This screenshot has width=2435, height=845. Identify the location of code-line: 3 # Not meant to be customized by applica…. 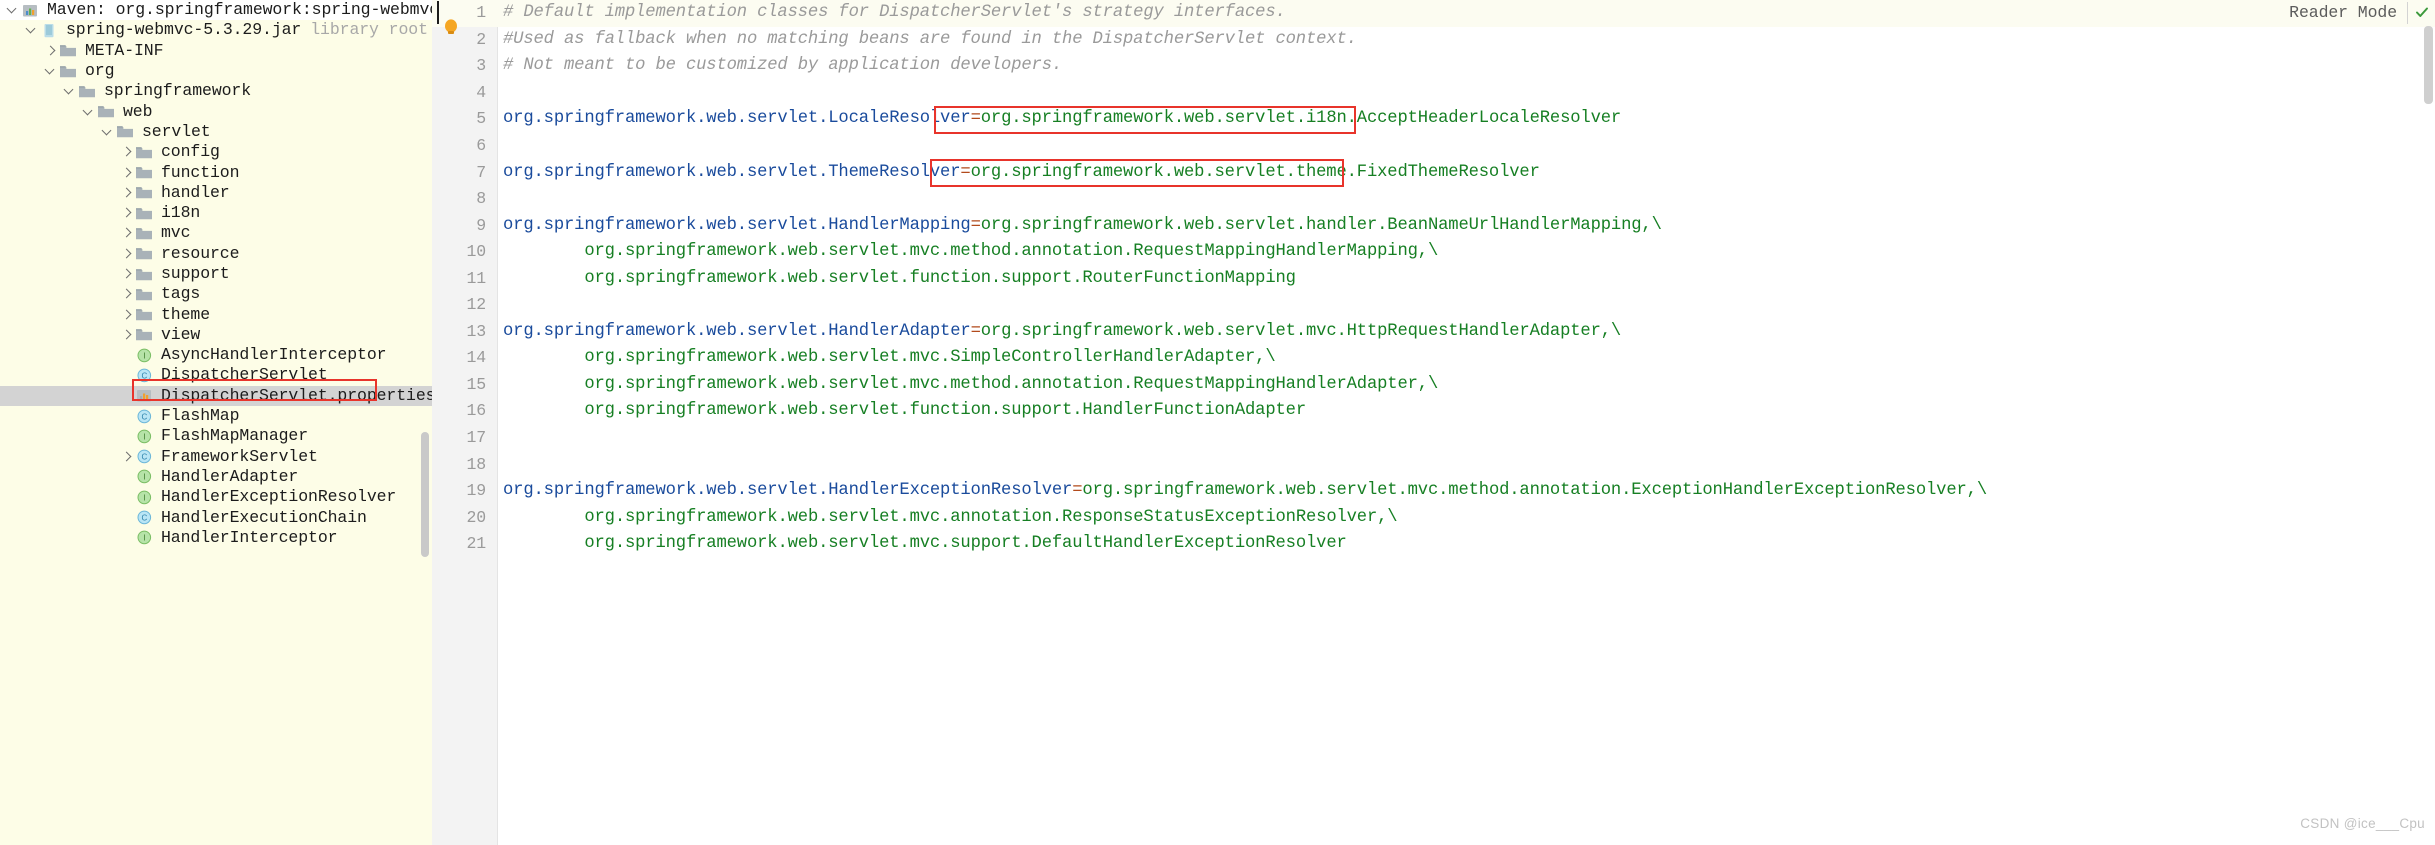
(1433, 66).